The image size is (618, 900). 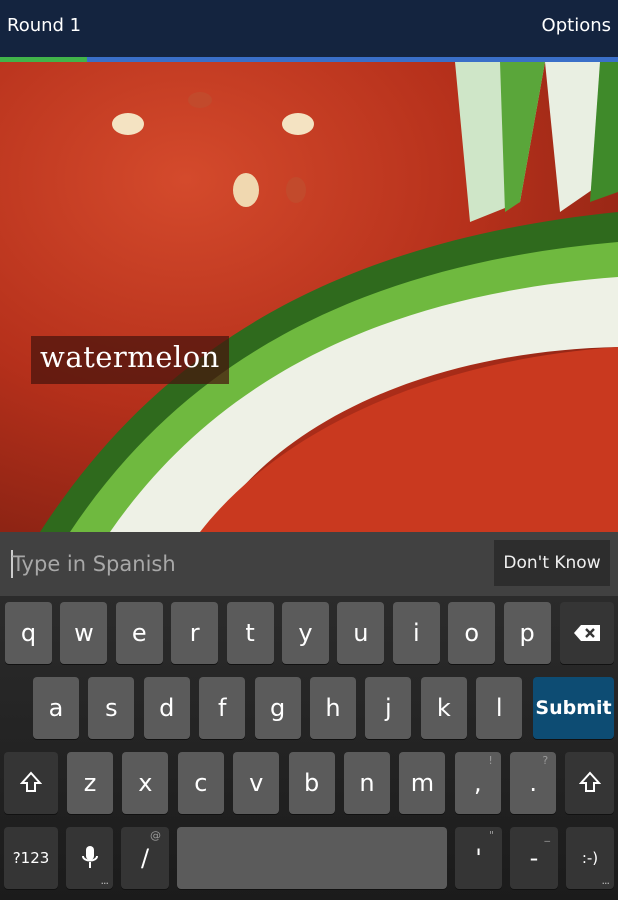 I want to click on key-h: h, so click(x=333, y=708).